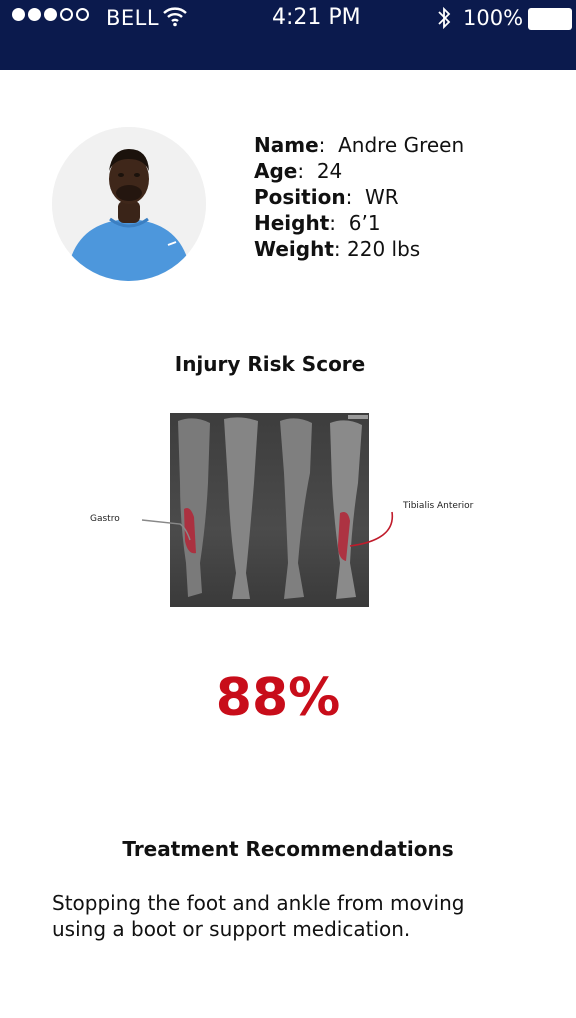 This screenshot has height=1018, width=576. Describe the element at coordinates (444, 18) in the screenshot. I see `bluetooth-icon` at that location.